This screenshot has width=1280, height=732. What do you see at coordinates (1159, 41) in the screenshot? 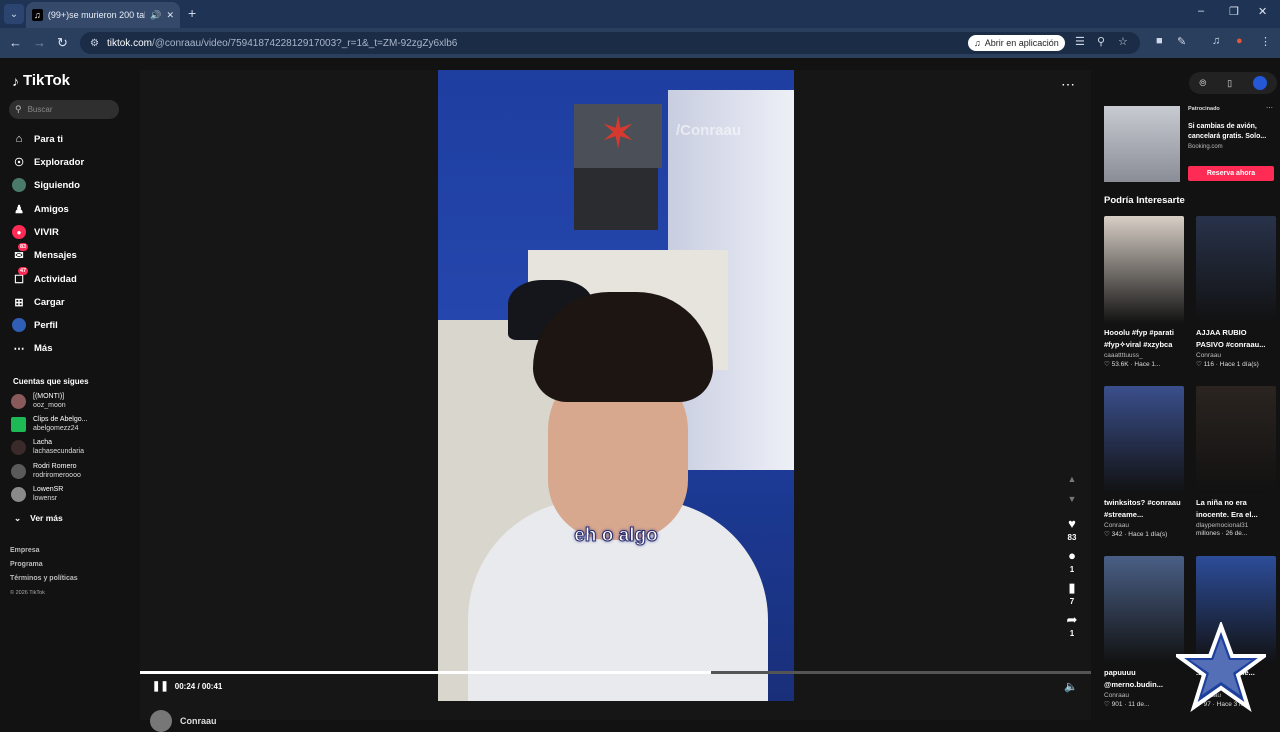
I see `extension-icon: ■` at bounding box center [1159, 41].